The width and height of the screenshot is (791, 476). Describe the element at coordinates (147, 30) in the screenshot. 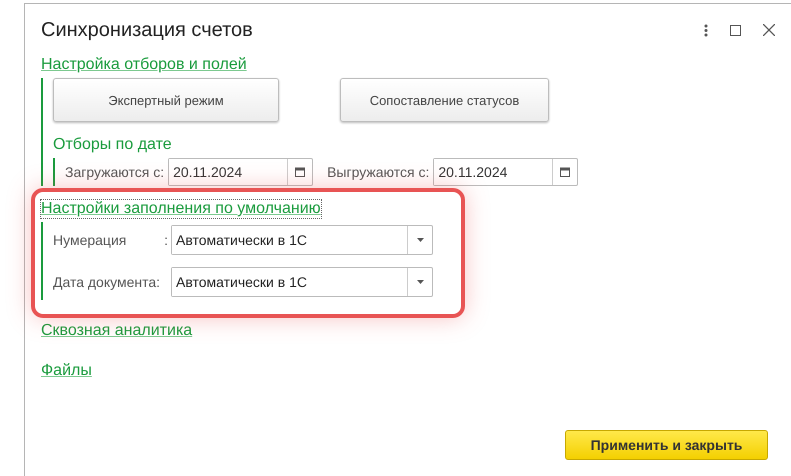

I see `window-title: Синхронизация счетов` at that location.